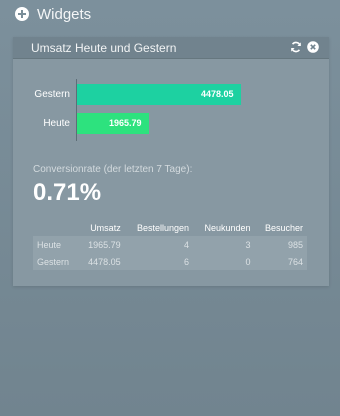 The height and width of the screenshot is (416, 340). I want to click on table-header-umsatz: Umsatz, so click(105, 228).